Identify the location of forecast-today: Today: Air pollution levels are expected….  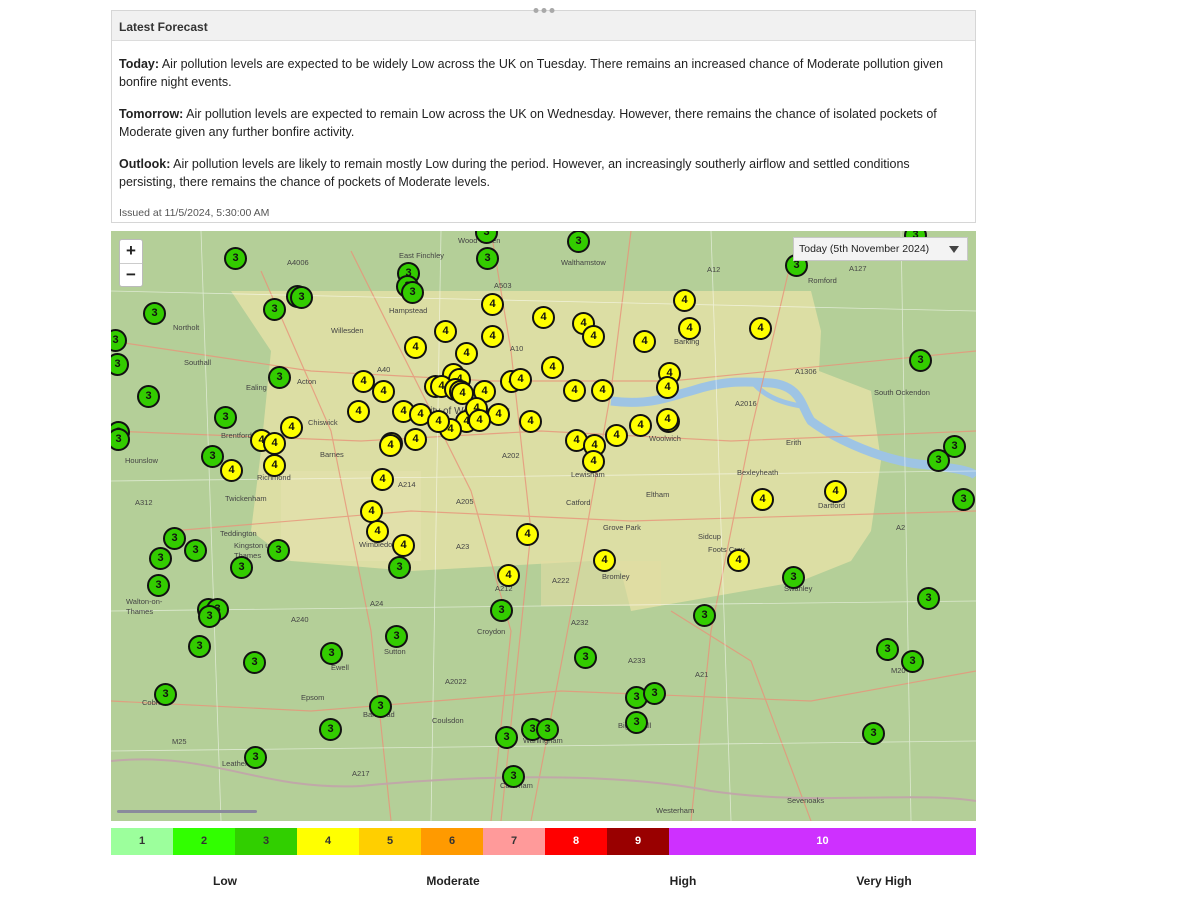
(543, 73).